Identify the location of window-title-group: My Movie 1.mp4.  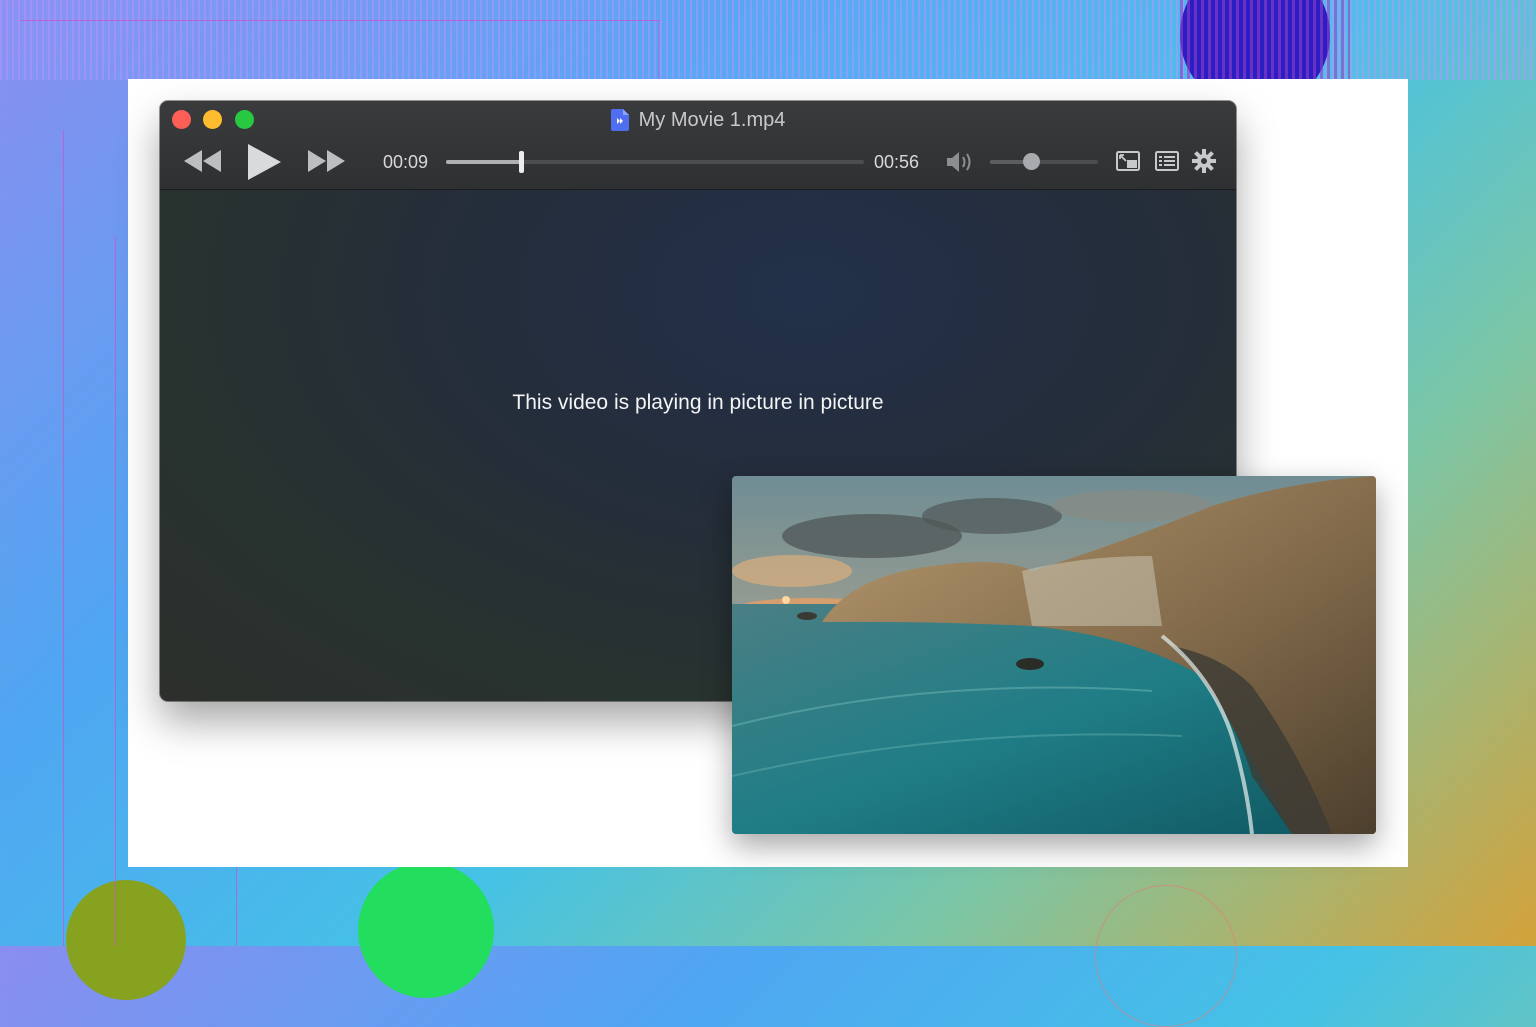
(698, 120).